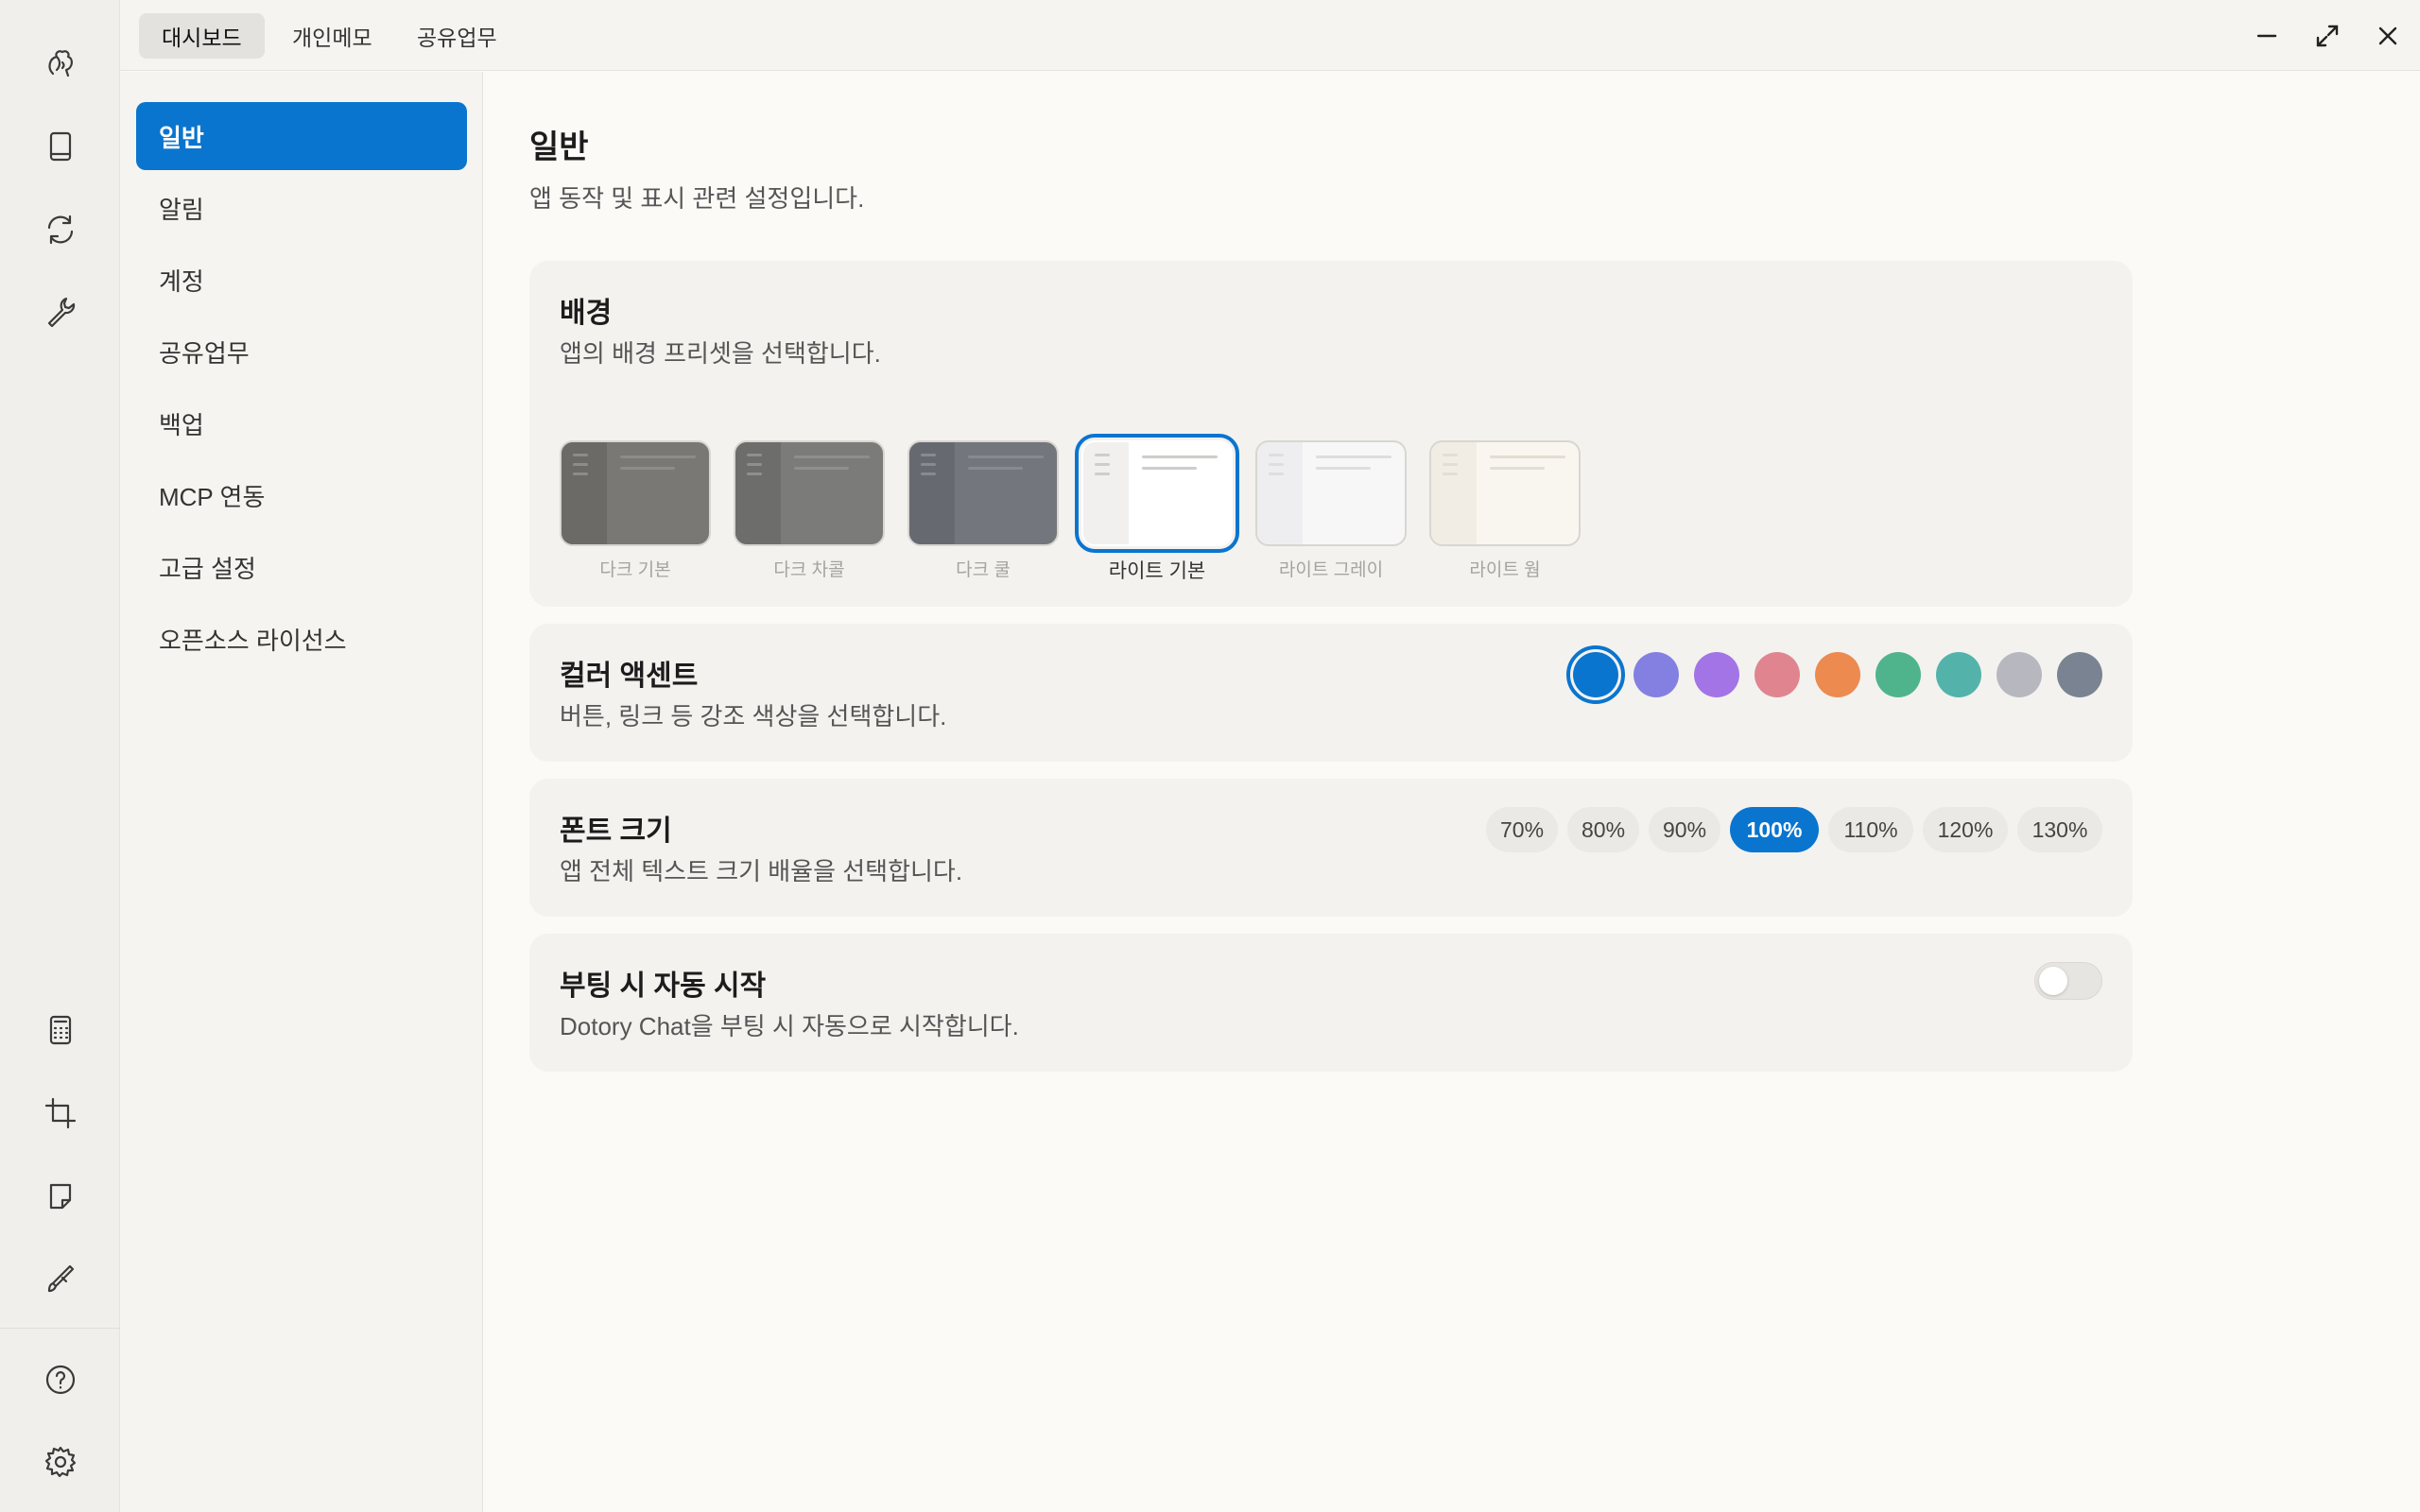 The height and width of the screenshot is (1512, 2420). Describe the element at coordinates (302, 567) in the screenshot. I see `sidebar-item-advanced: 고급 설정` at that location.